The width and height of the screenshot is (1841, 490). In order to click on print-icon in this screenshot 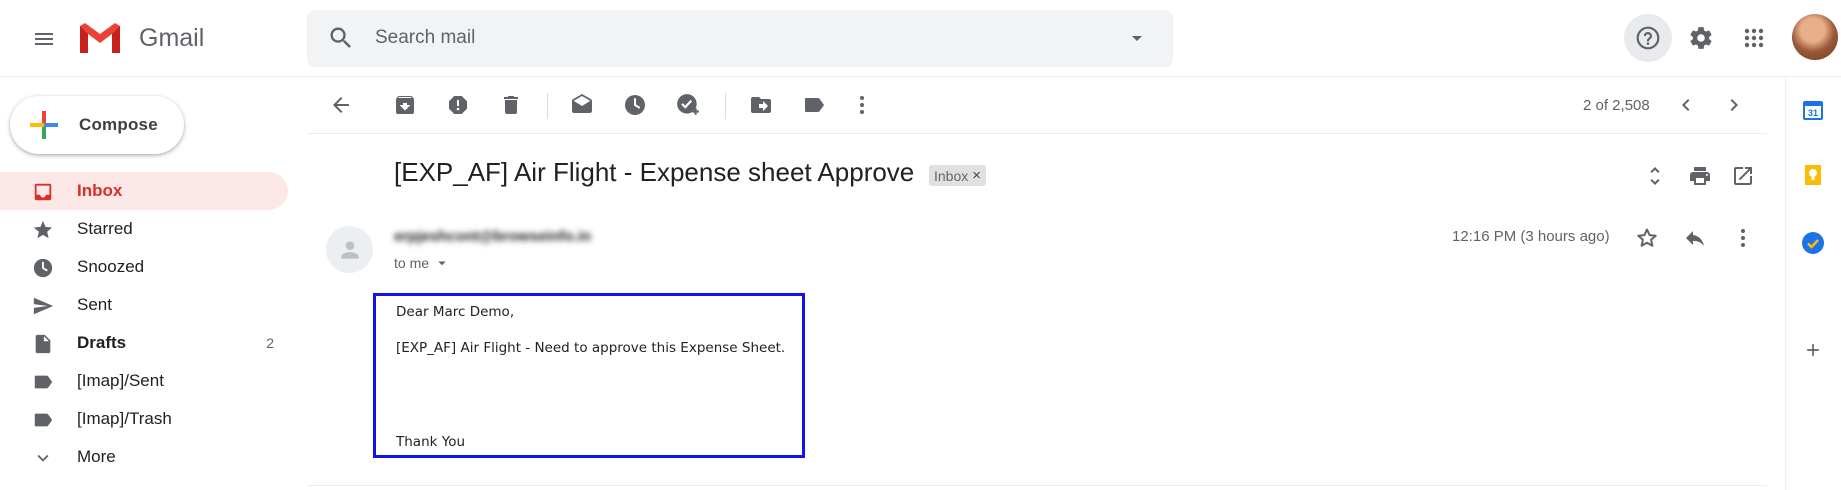, I will do `click(1700, 176)`.